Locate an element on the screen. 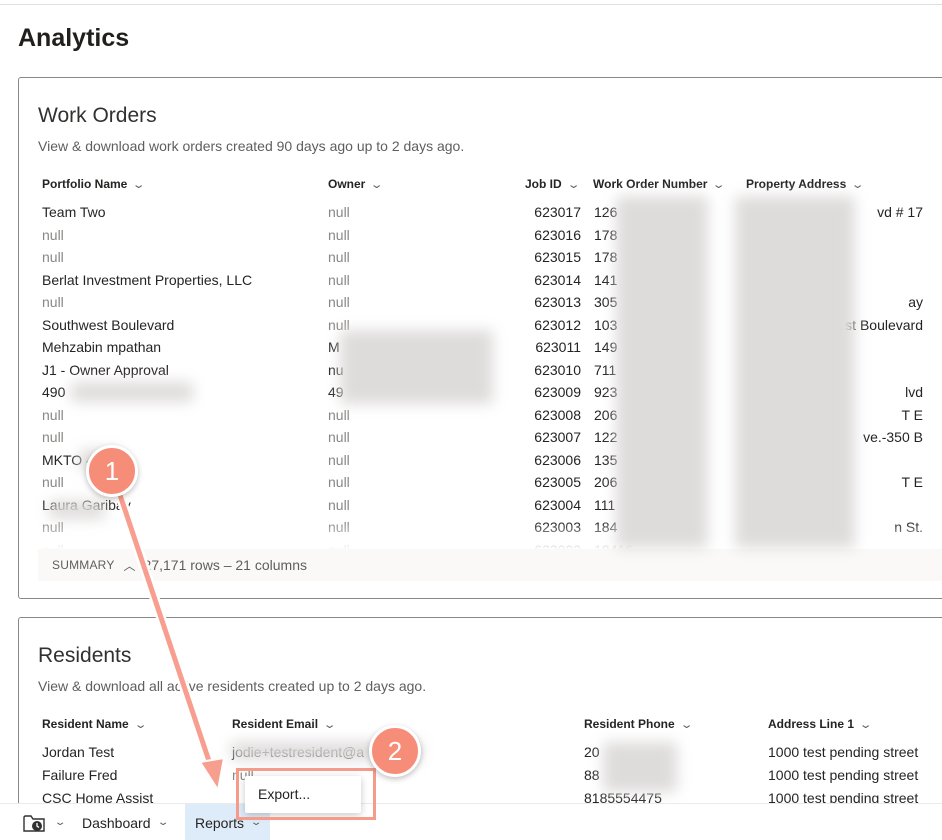 The width and height of the screenshot is (942, 840). annotation-arrow is located at coordinates (170, 641).